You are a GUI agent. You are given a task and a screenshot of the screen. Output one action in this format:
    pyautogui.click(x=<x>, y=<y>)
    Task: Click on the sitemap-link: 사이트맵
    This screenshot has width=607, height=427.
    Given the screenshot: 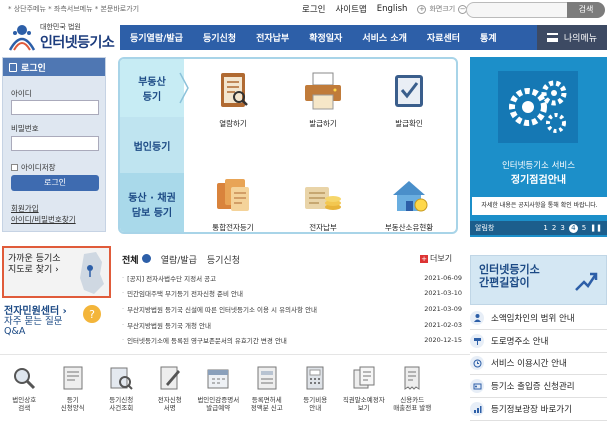 What is the action you would take?
    pyautogui.click(x=350, y=9)
    